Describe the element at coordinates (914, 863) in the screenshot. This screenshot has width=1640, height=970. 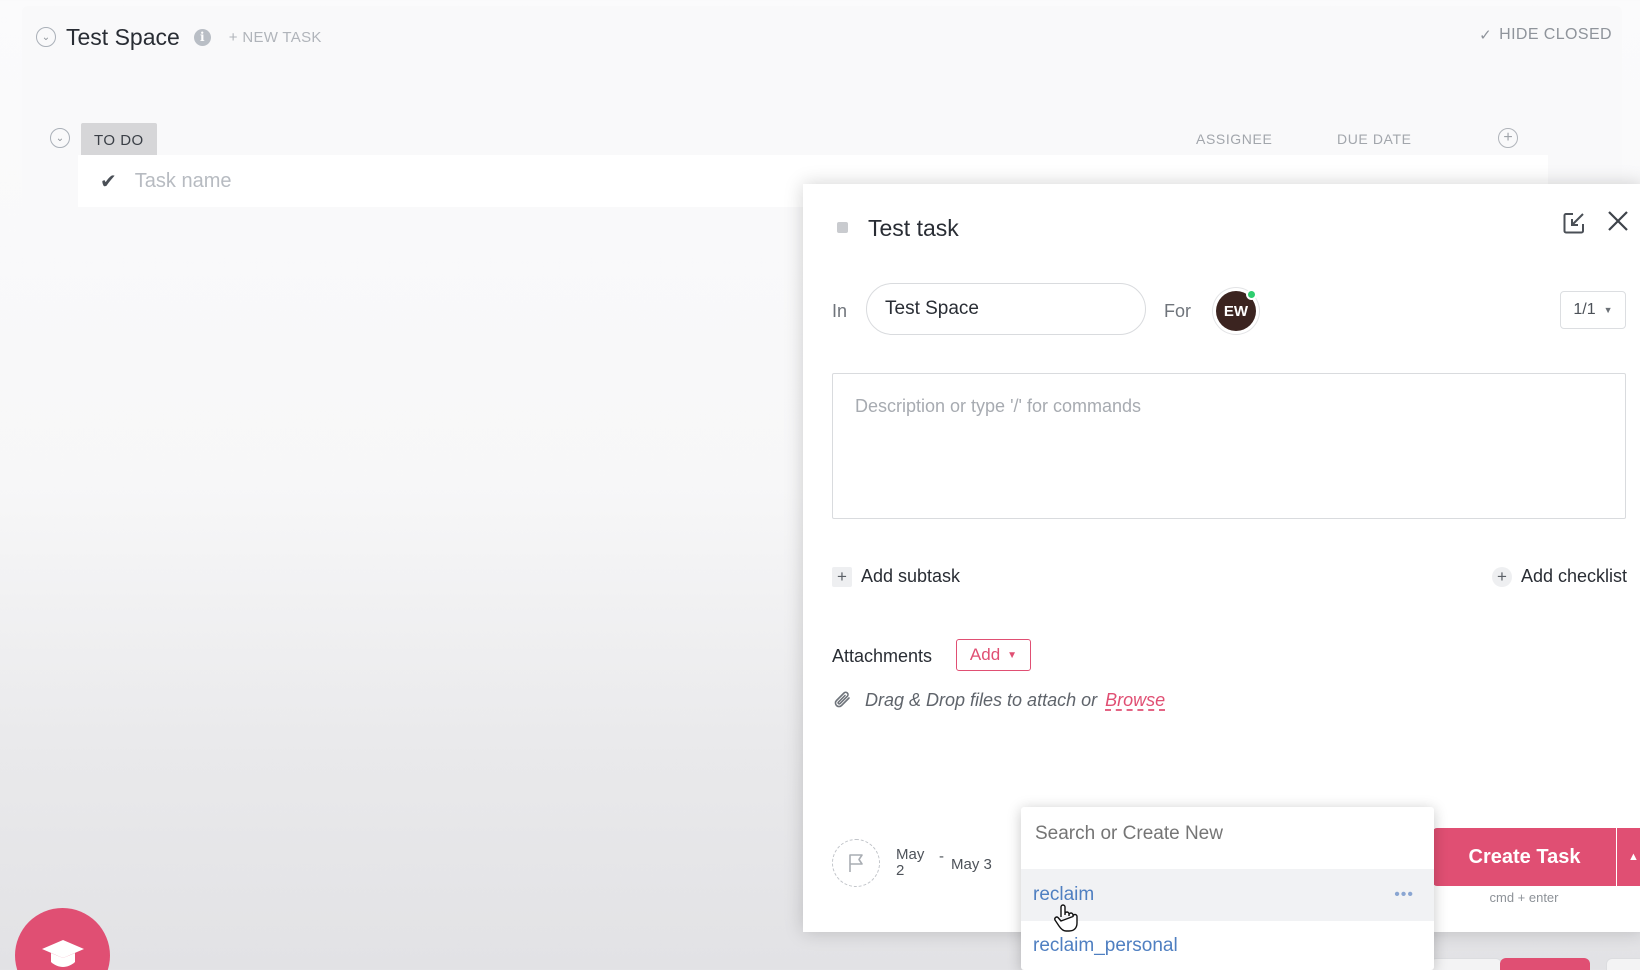
I see `start-date: May 2` at that location.